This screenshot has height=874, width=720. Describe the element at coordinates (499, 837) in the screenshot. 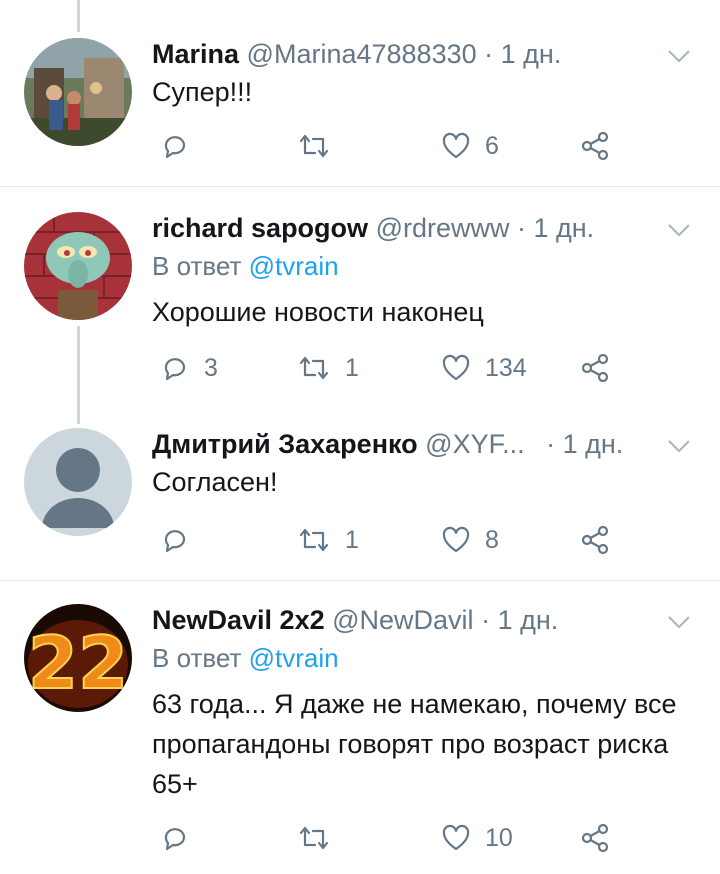

I see `like-count: 10` at that location.